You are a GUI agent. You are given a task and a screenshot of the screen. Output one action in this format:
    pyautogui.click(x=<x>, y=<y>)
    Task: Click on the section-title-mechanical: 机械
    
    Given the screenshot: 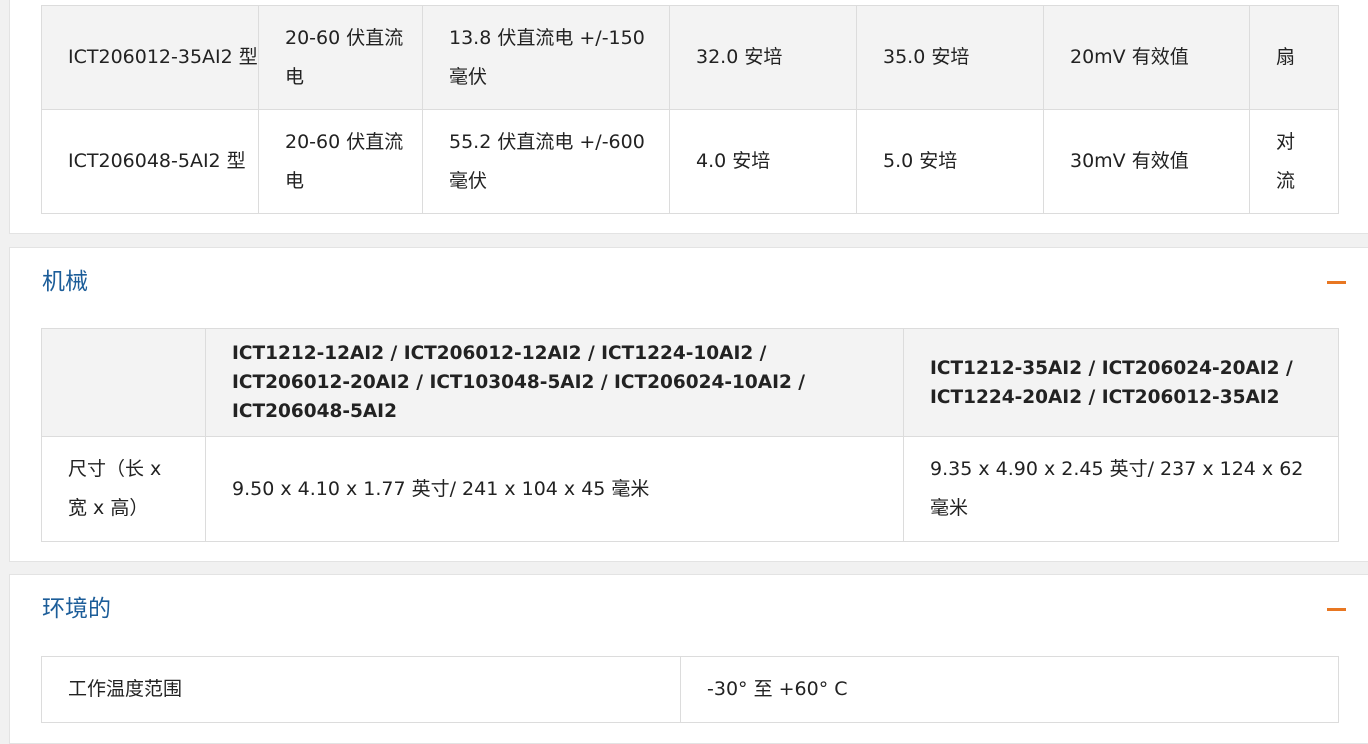 What is the action you would take?
    pyautogui.click(x=65, y=279)
    